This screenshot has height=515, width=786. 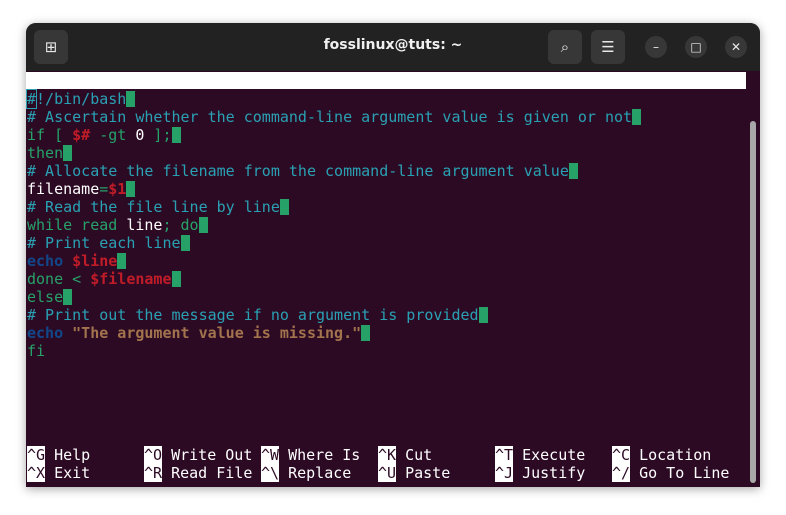 What do you see at coordinates (95, 261) in the screenshot?
I see `code-token: $line` at bounding box center [95, 261].